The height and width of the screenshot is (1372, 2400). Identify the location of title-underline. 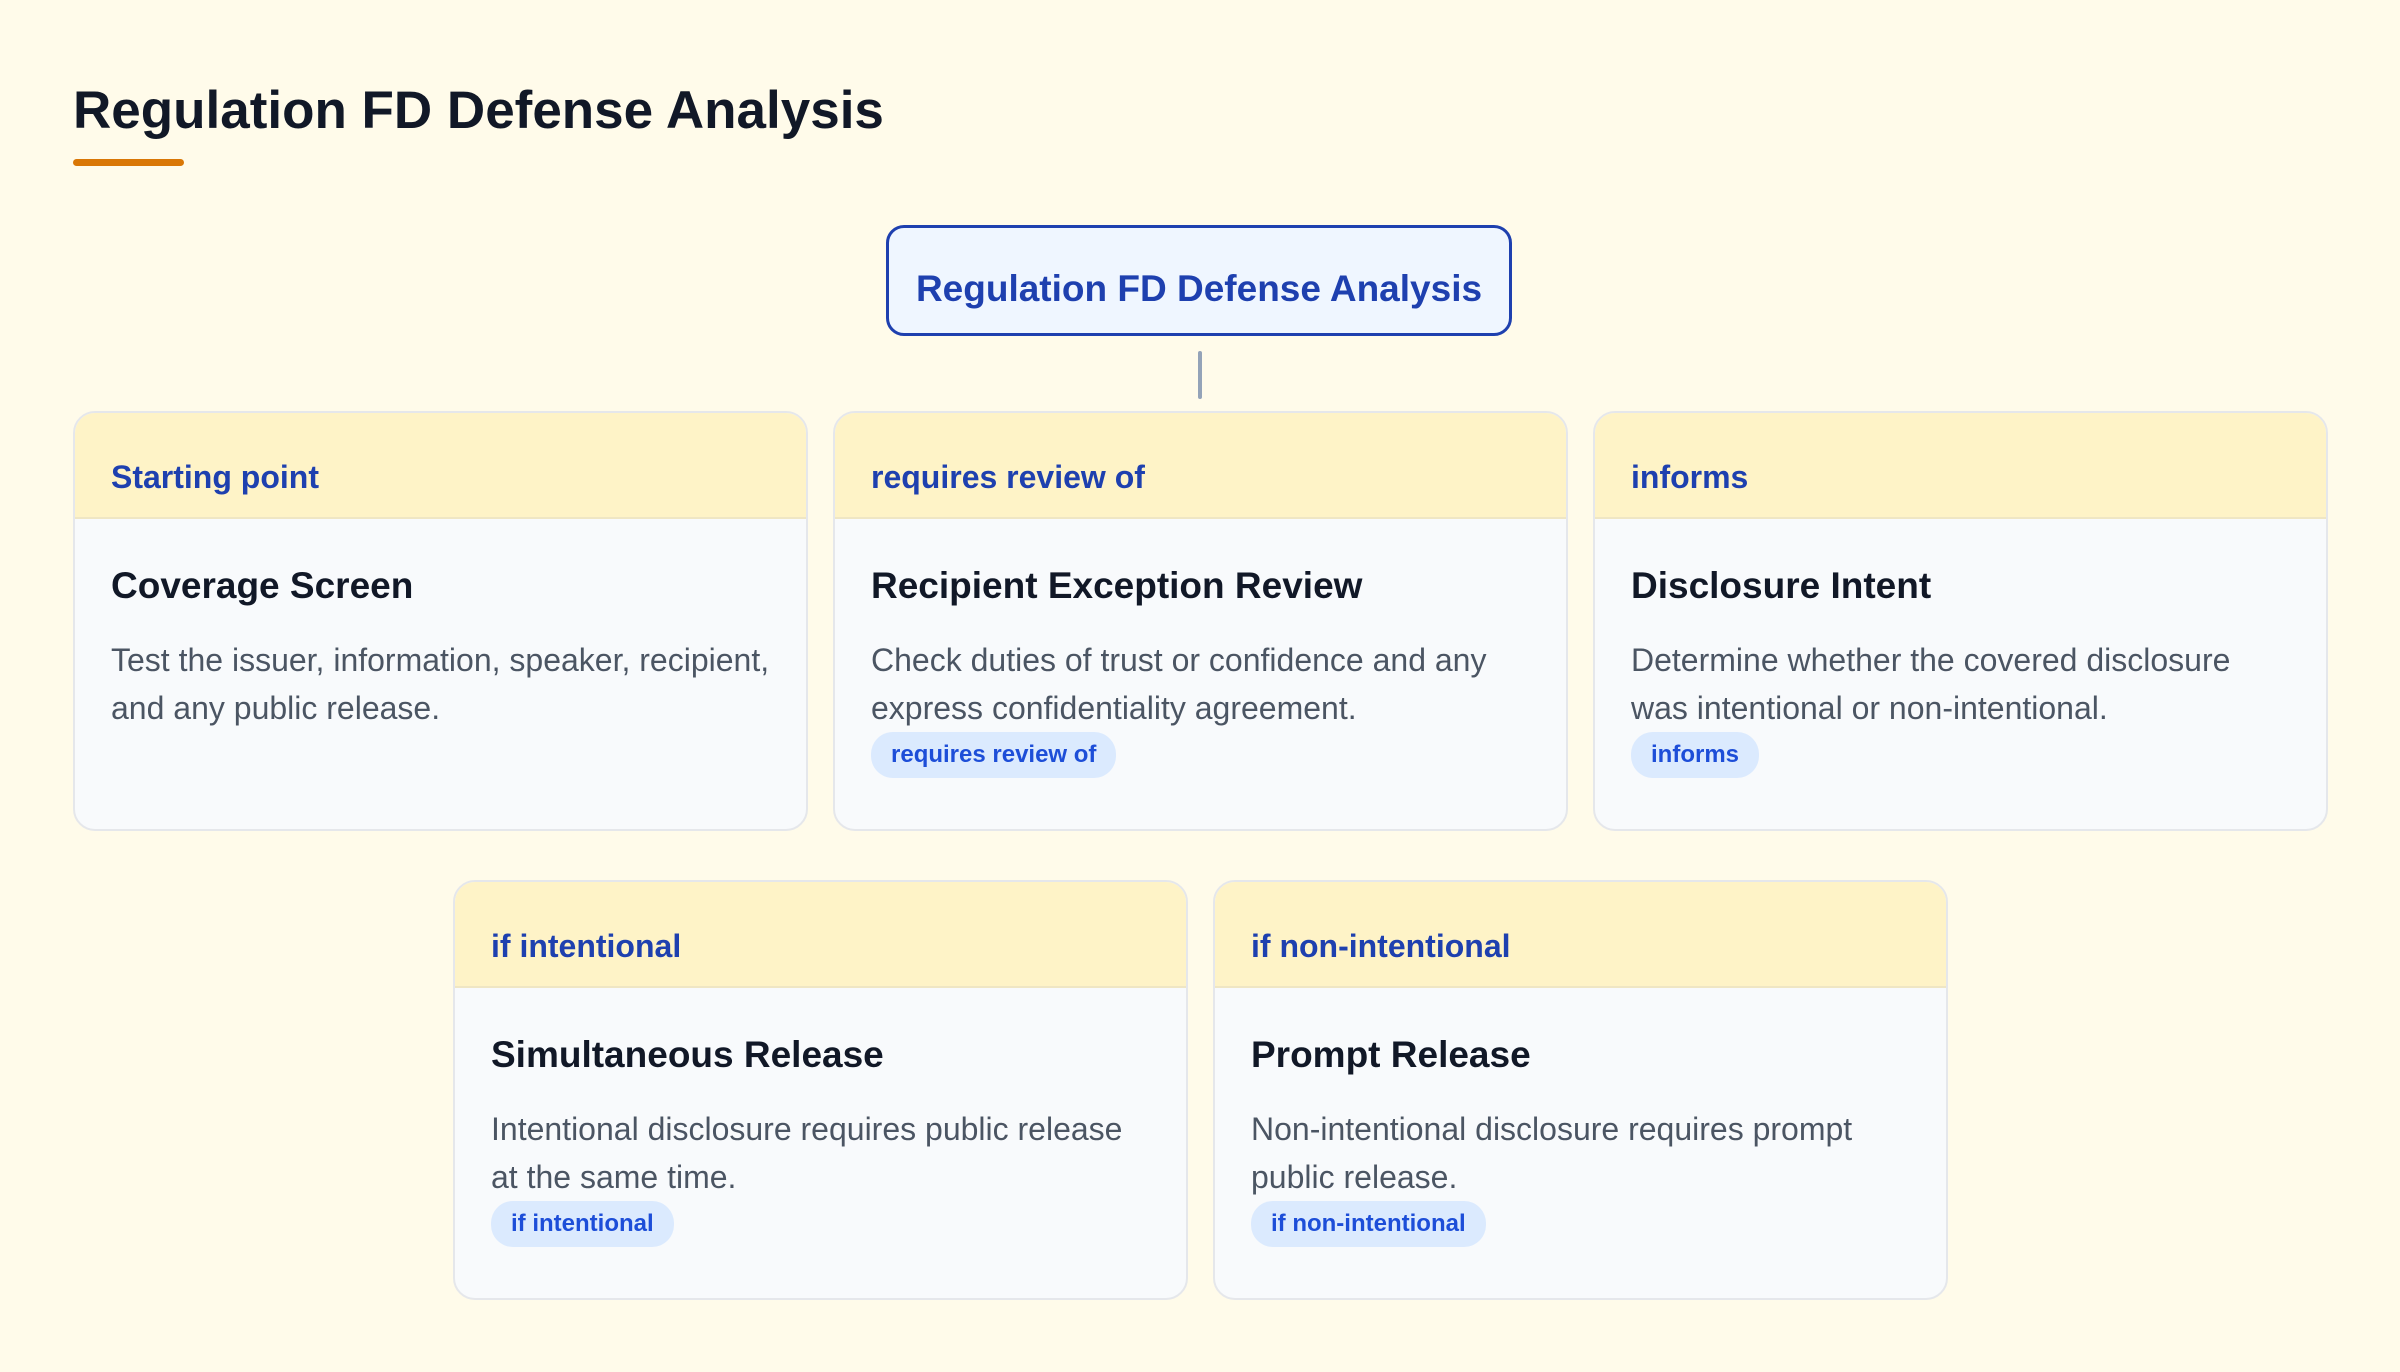
(128, 162).